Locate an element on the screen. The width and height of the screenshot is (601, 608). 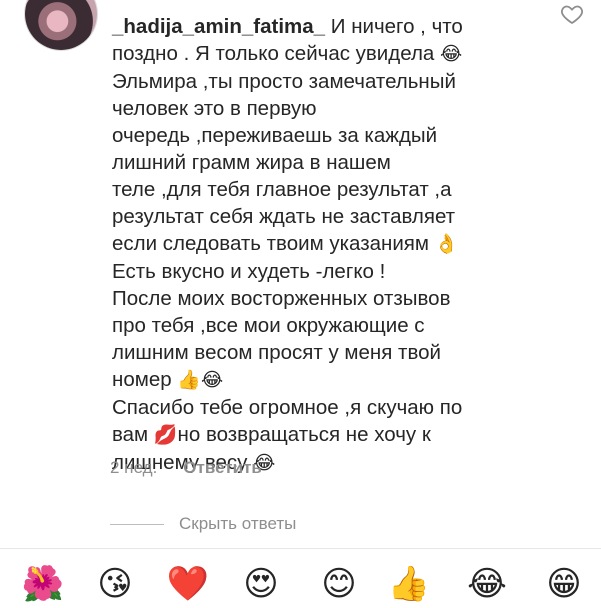
smiling-face-emoji-icon: 😊 is located at coordinates (339, 584).